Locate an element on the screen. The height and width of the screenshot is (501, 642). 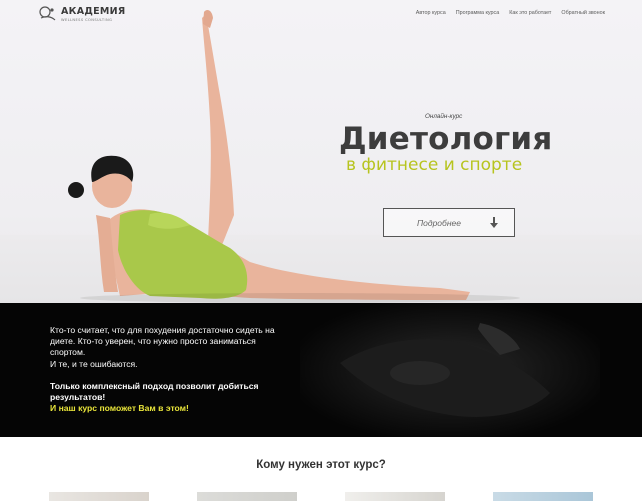
hero-title: Диетология is located at coordinates (446, 139).